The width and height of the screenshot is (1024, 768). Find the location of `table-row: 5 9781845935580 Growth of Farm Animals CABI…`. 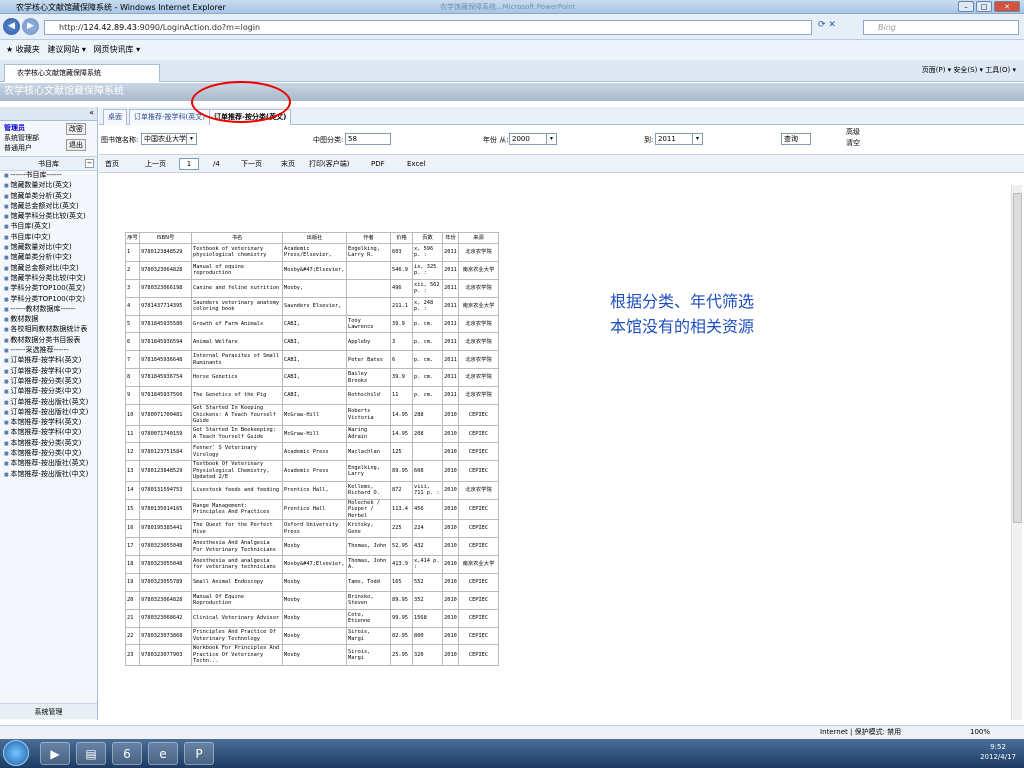

table-row: 5 9781845935580 Growth of Farm Animals CABI… is located at coordinates (312, 324).